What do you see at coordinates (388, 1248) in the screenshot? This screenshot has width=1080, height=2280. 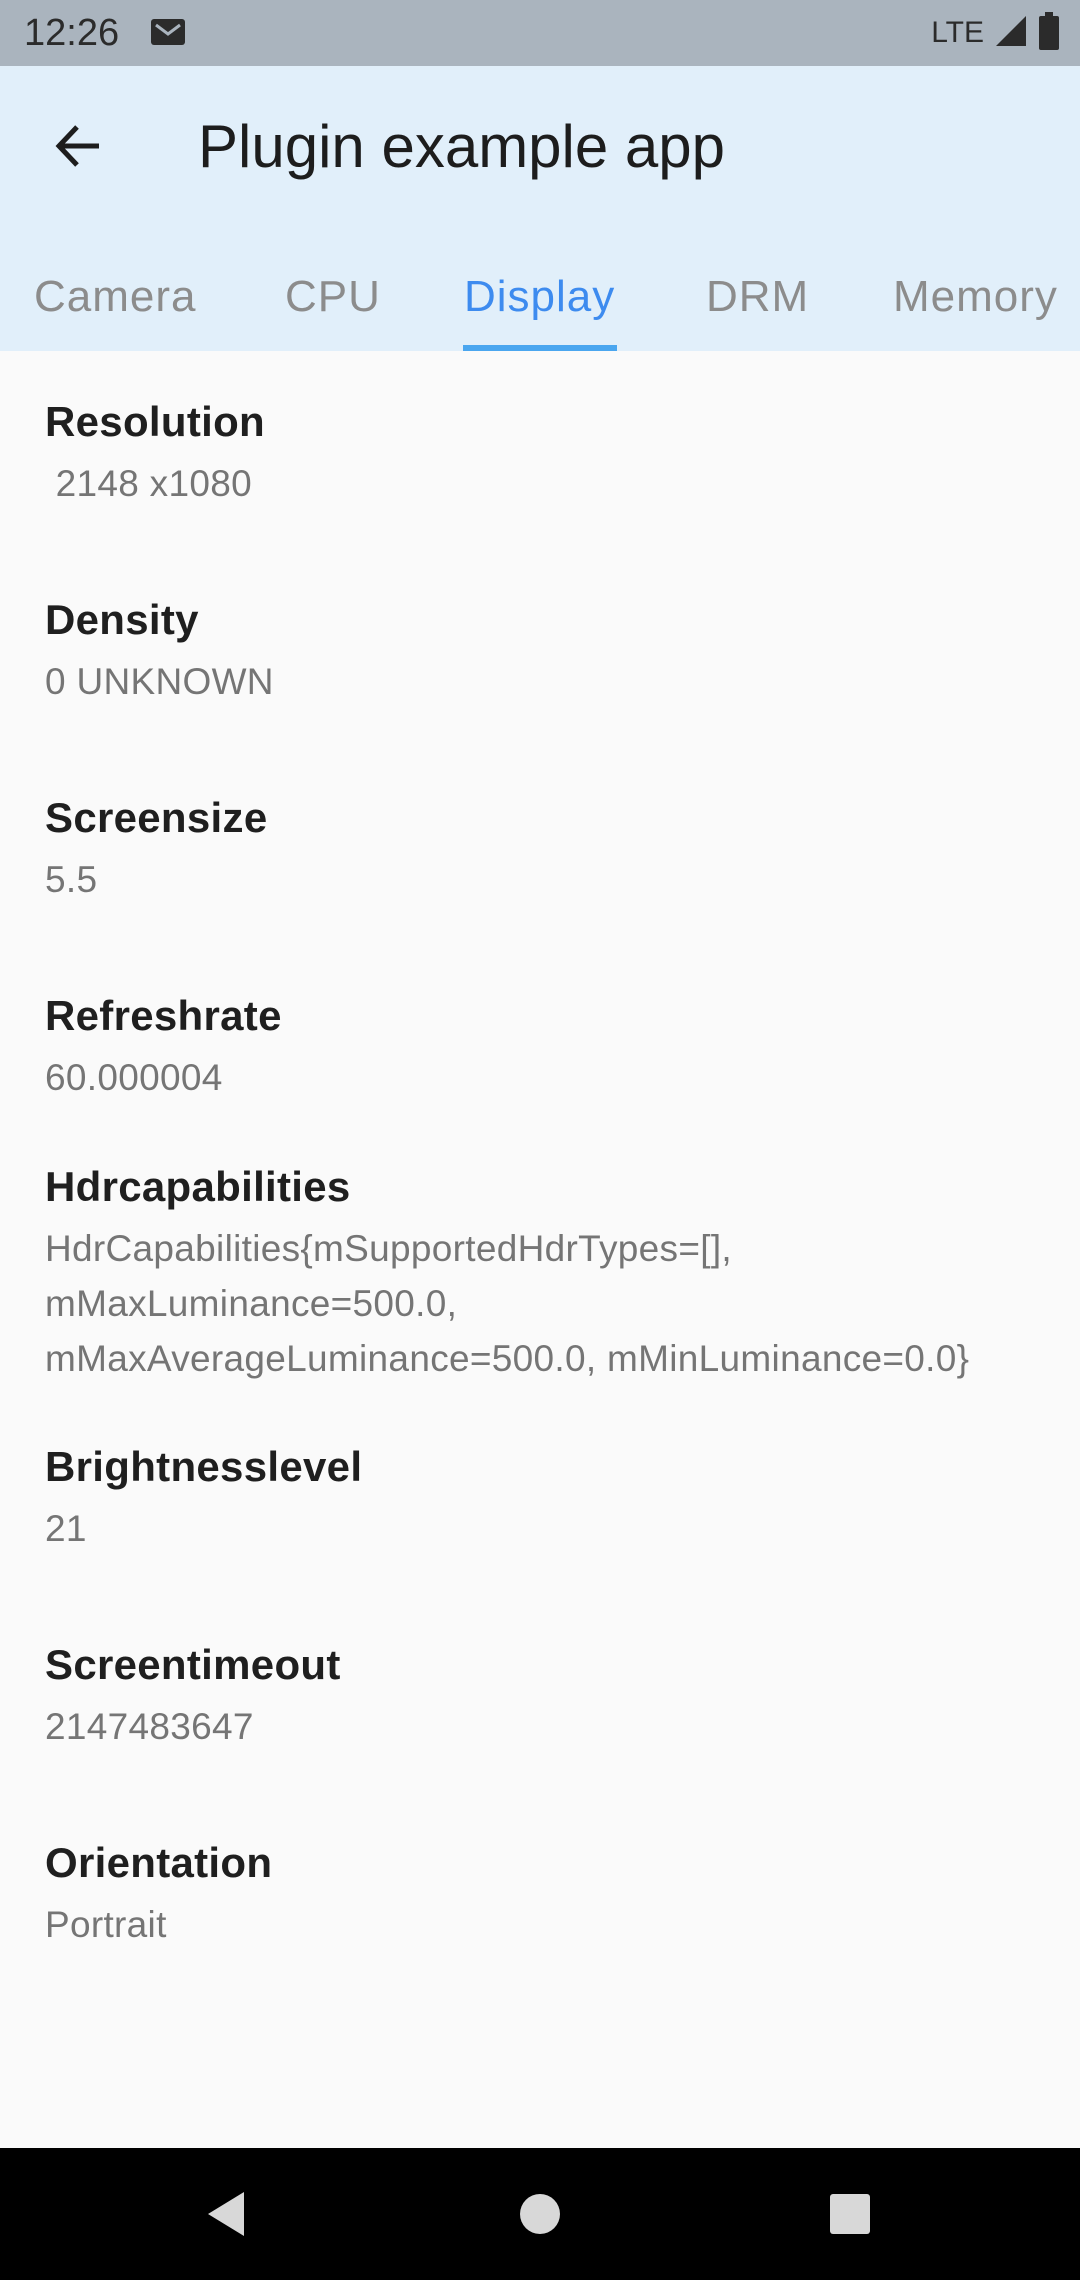 I see `item-value-line: HdrCapabilities{mSupportedHdrTypes=[],` at bounding box center [388, 1248].